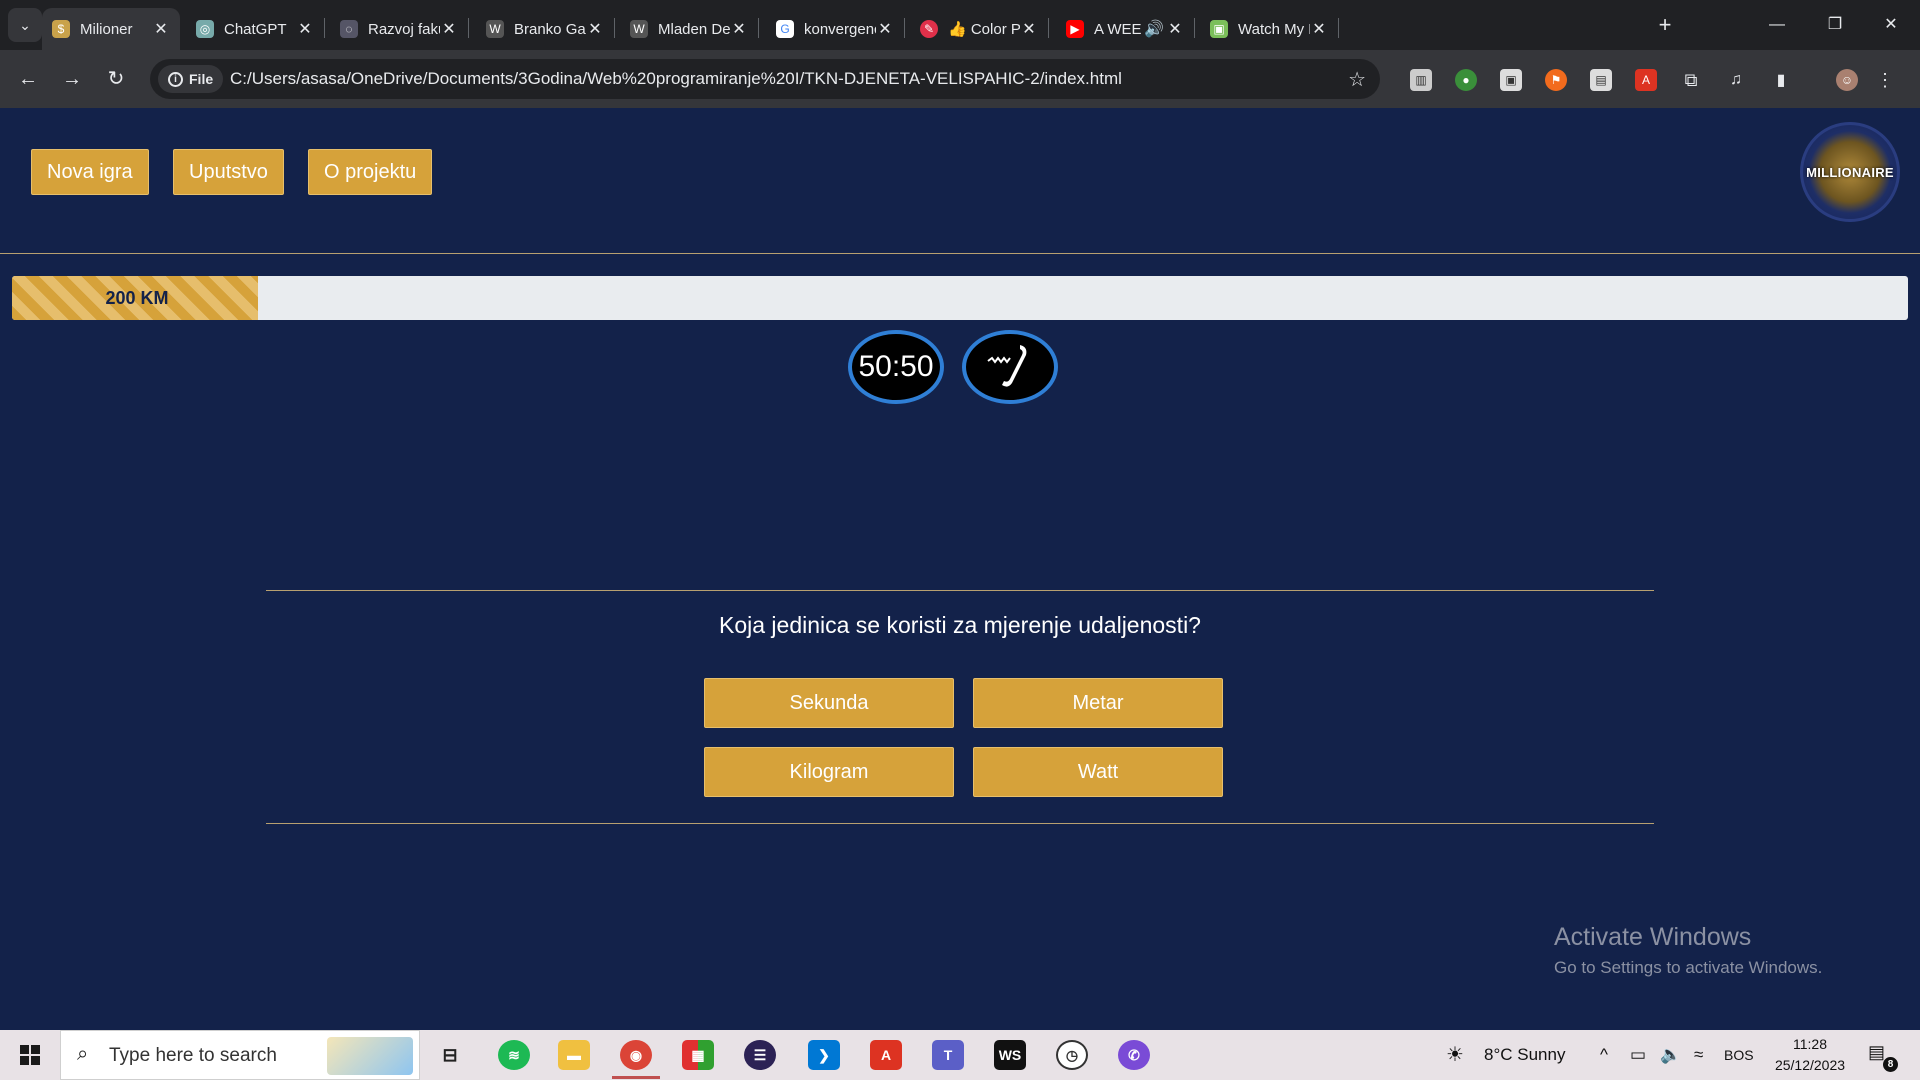  Describe the element at coordinates (228, 172) in the screenshot. I see `instructions-button: Uputstvo` at that location.